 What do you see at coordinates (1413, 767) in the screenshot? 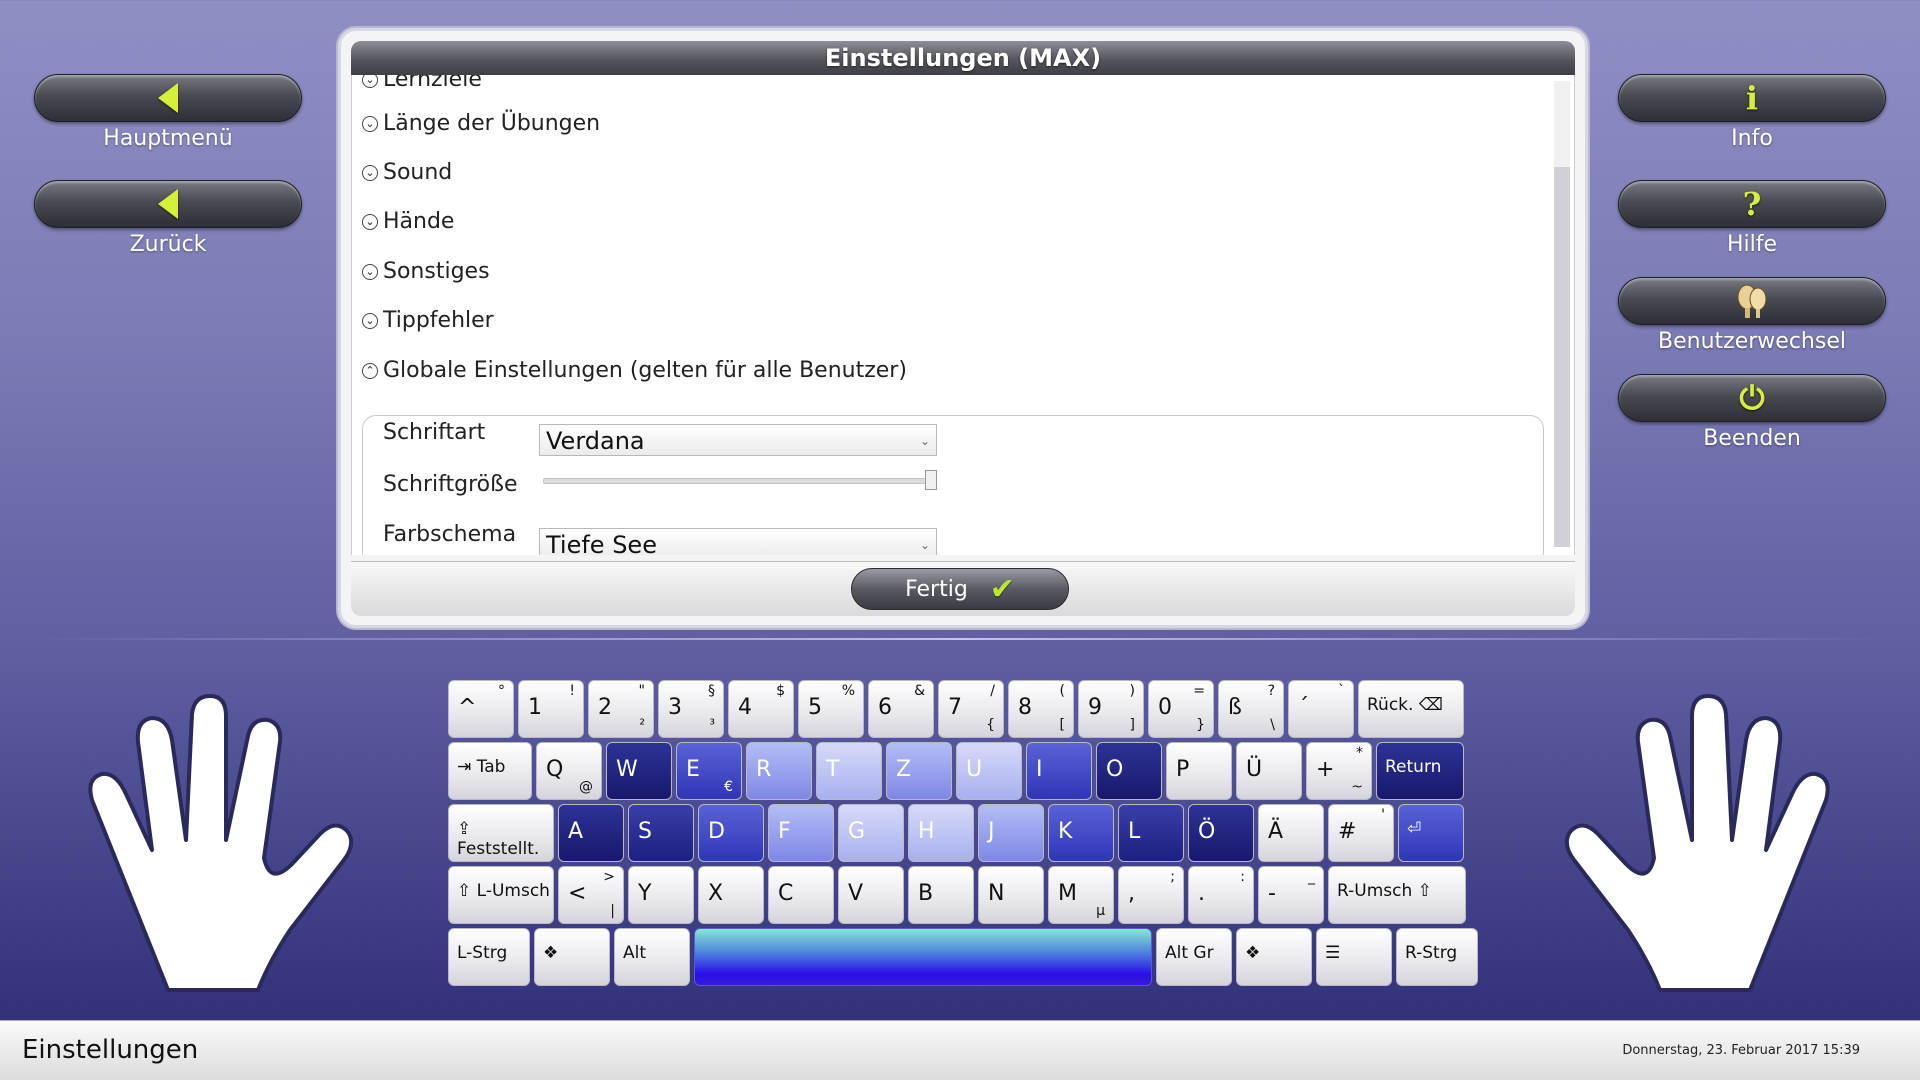
I see `key-label: Return` at bounding box center [1413, 767].